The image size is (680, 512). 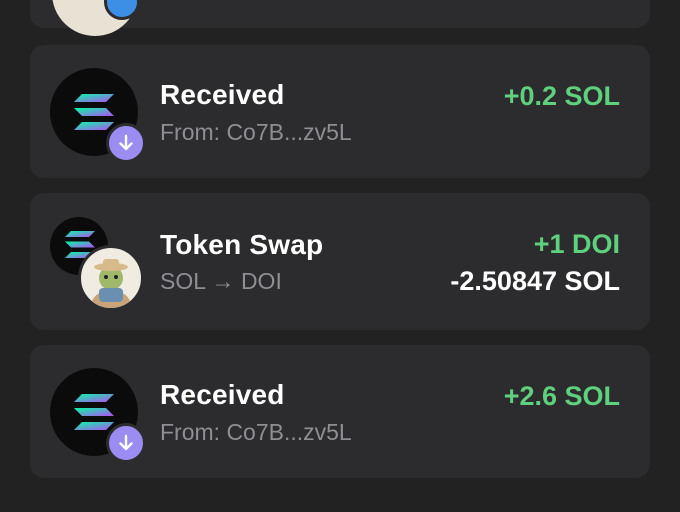 What do you see at coordinates (340, 18) in the screenshot?
I see `transaction-card-partial` at bounding box center [340, 18].